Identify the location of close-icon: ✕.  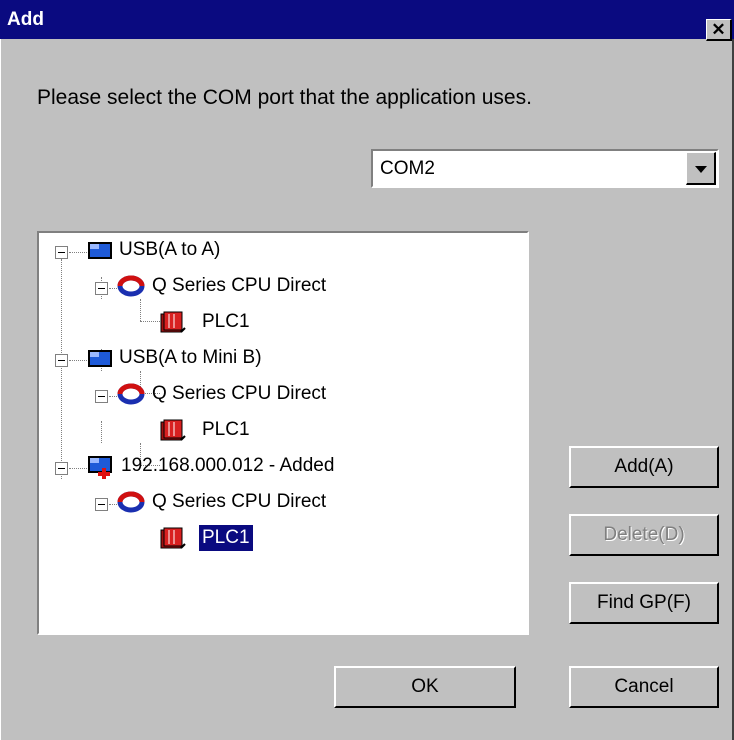
(718, 29).